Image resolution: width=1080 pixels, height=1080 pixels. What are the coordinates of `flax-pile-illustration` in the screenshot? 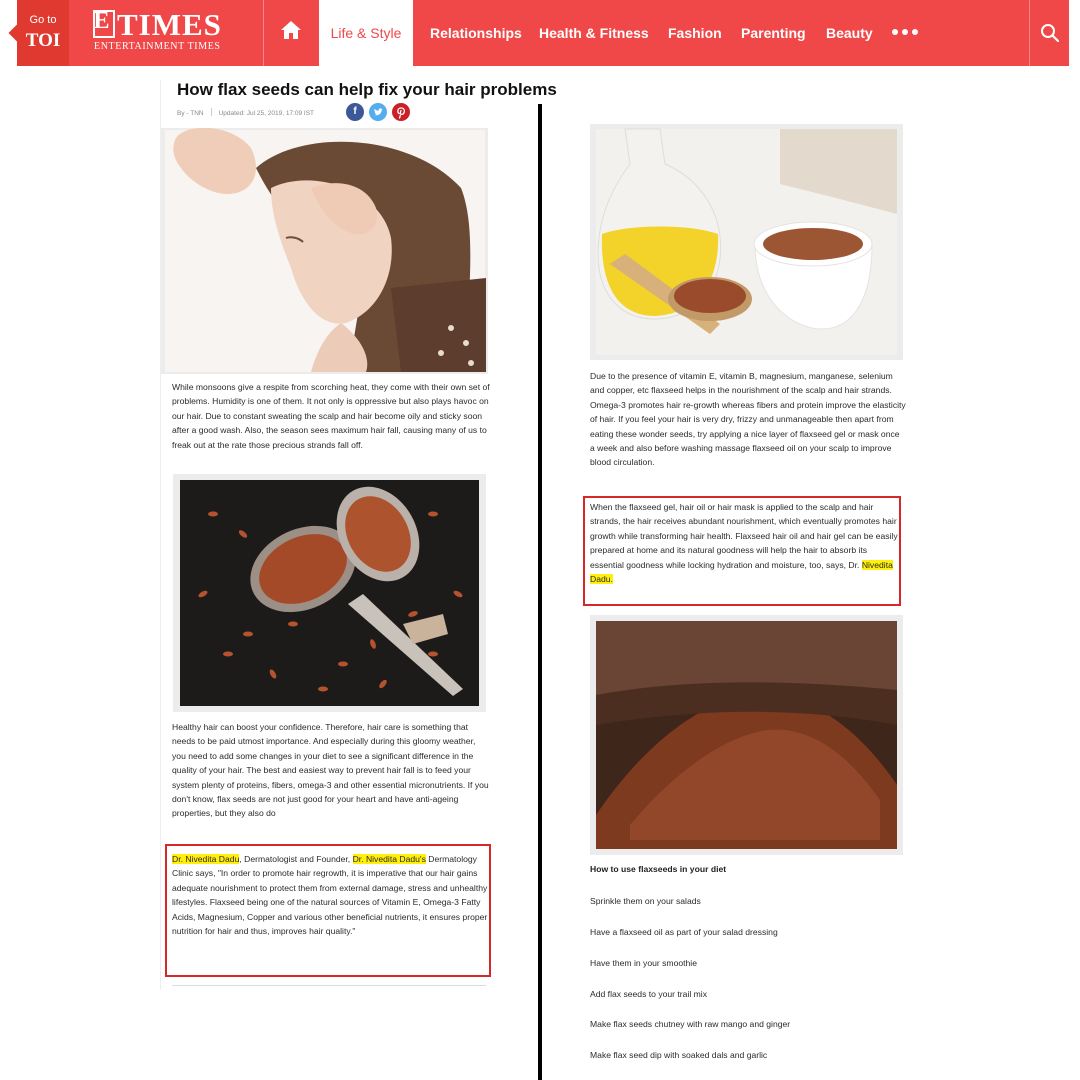 It's located at (746, 735).